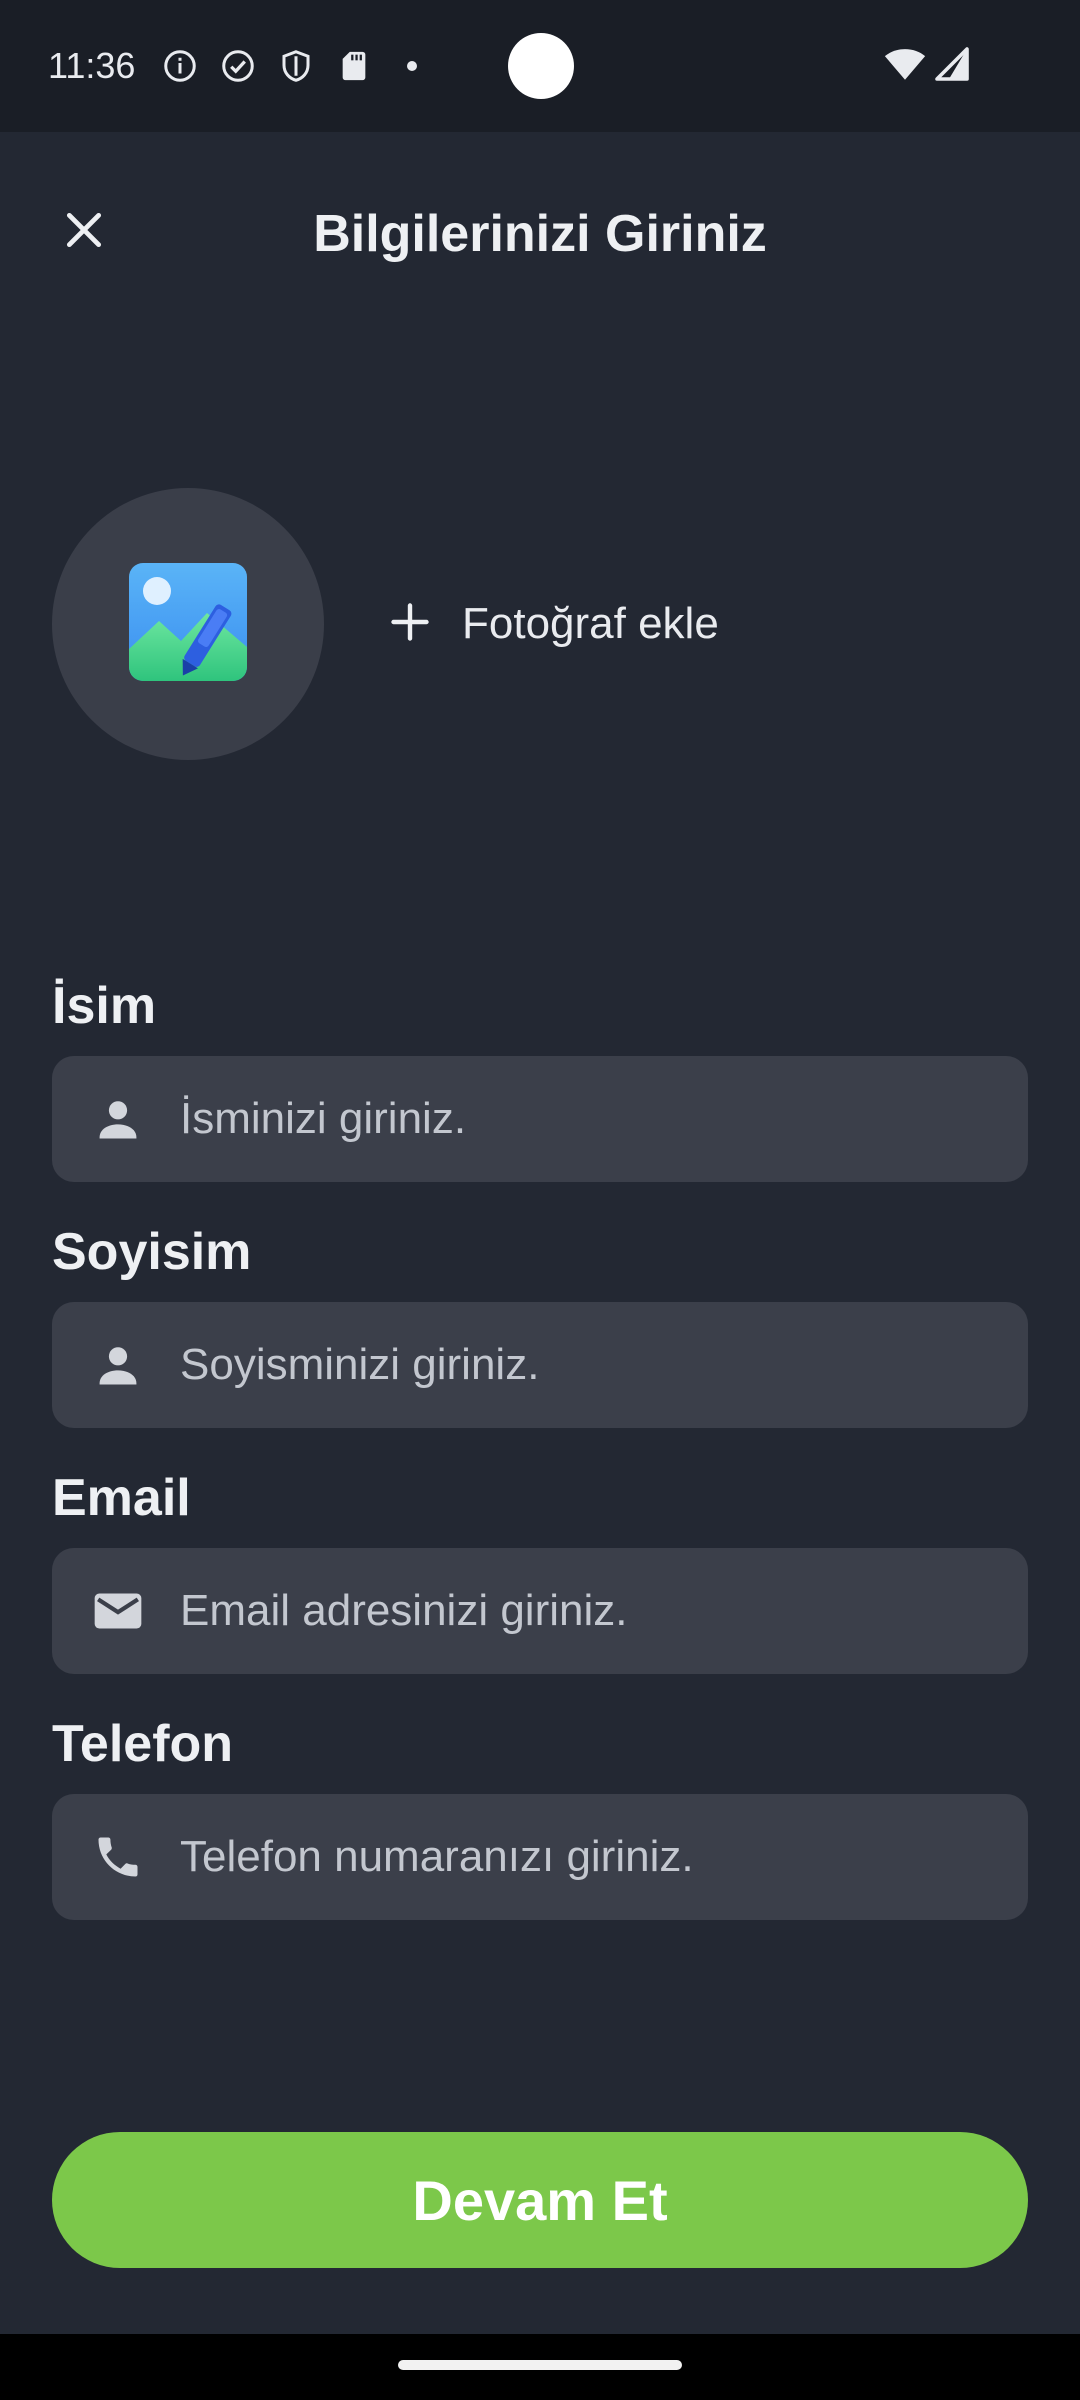  Describe the element at coordinates (152, 1252) in the screenshot. I see `surname-label: Soyisim` at that location.